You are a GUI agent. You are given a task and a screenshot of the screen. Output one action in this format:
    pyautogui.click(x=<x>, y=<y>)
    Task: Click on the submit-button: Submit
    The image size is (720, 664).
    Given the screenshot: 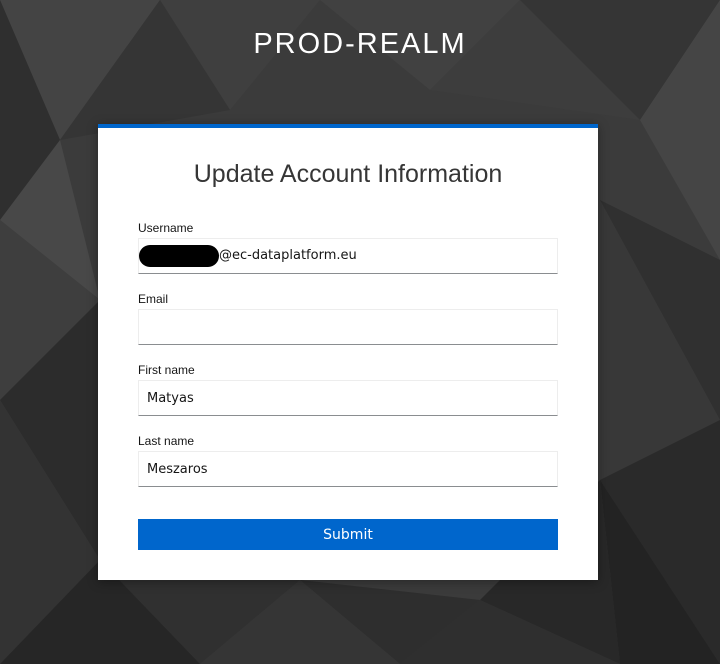 What is the action you would take?
    pyautogui.click(x=348, y=534)
    